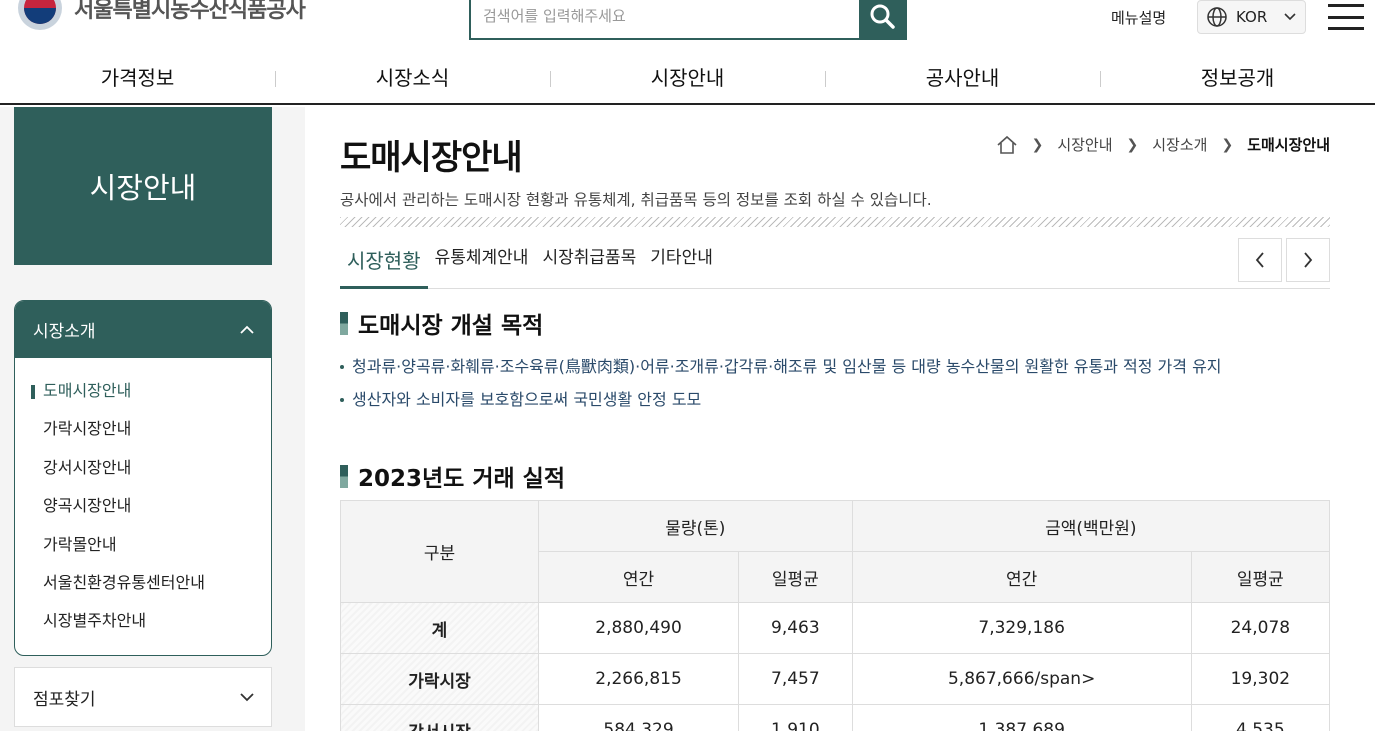 The image size is (1375, 731). What do you see at coordinates (1007, 145) in the screenshot?
I see `home-icon` at bounding box center [1007, 145].